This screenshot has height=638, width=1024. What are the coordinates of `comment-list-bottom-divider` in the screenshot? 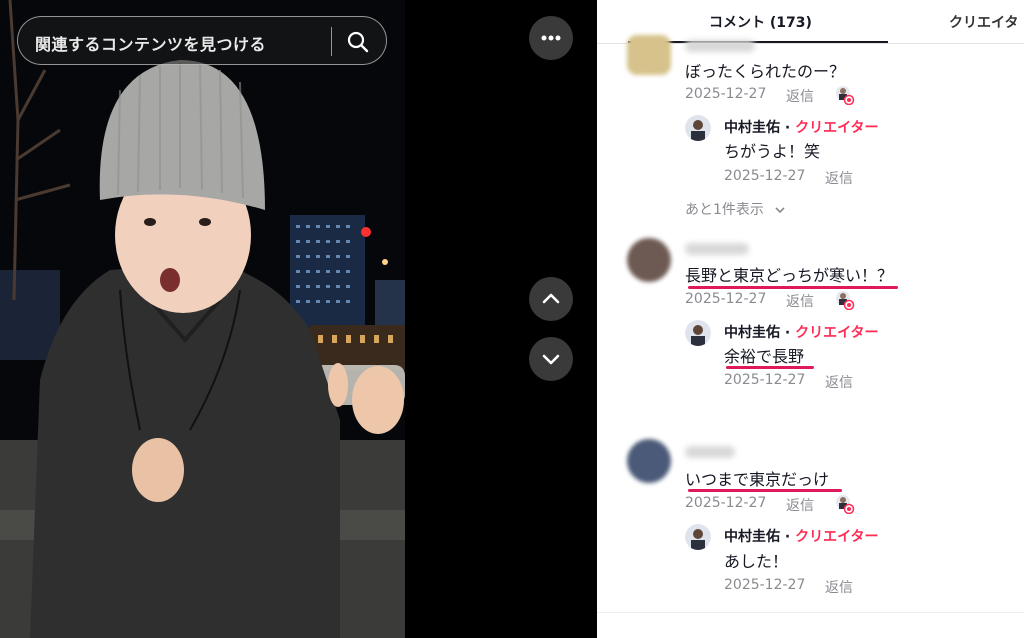 It's located at (810, 612).